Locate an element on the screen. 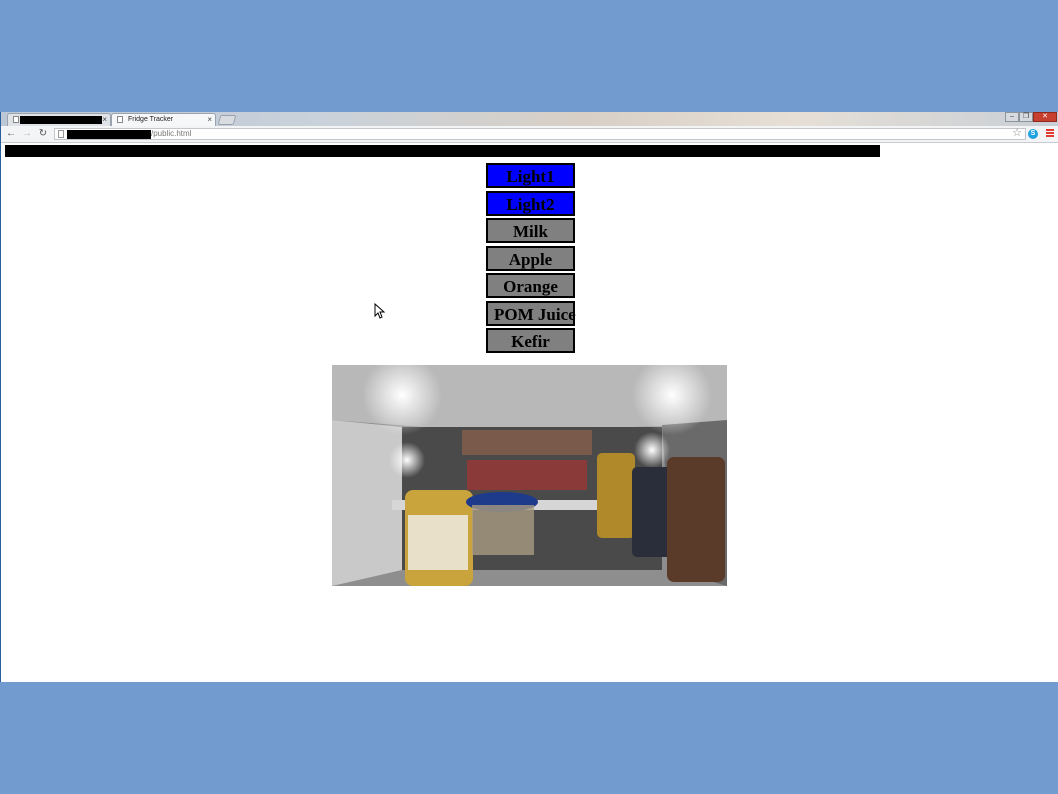  back-icon: ← is located at coordinates (11, 134).